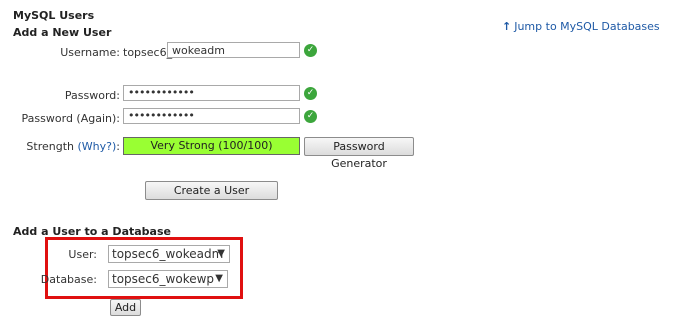 This screenshot has height=324, width=680. I want to click on user-select: topsec6_wokeadm ▼, so click(169, 254).